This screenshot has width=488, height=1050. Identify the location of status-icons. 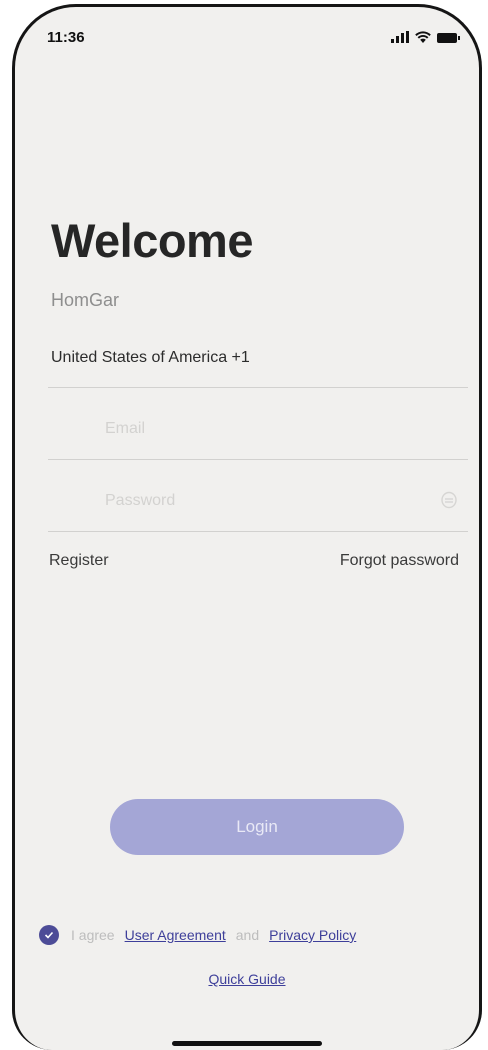
(425, 37).